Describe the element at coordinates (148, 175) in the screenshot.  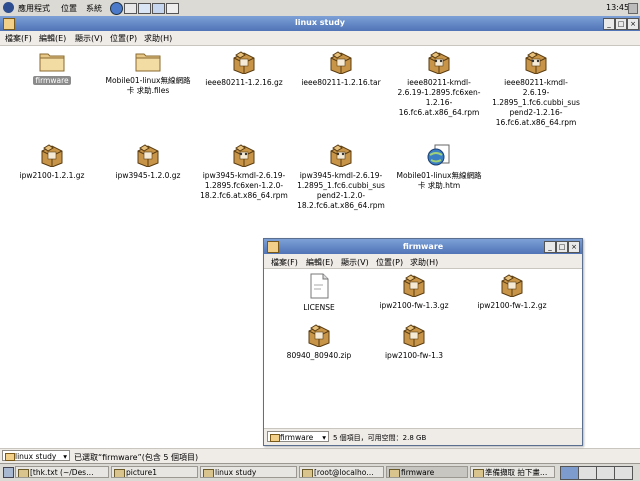
I see `file-name-label: ipw3945-1.2.0.gz` at that location.